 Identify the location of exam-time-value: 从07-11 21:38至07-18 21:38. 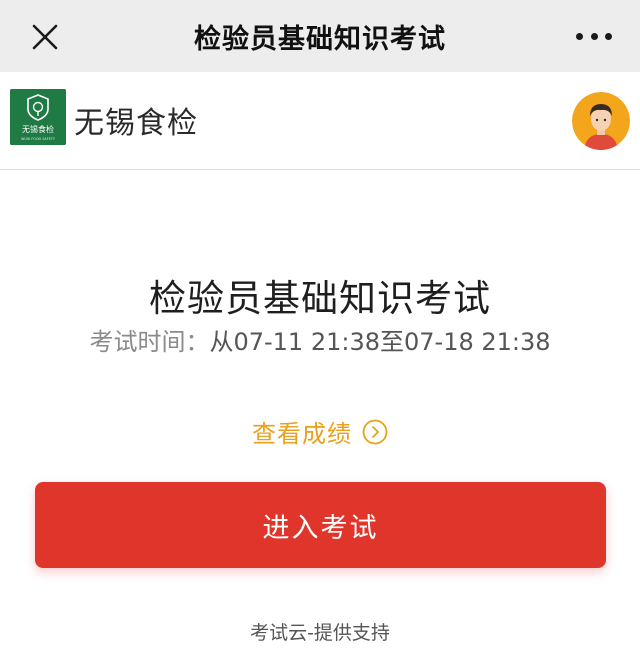
(380, 342).